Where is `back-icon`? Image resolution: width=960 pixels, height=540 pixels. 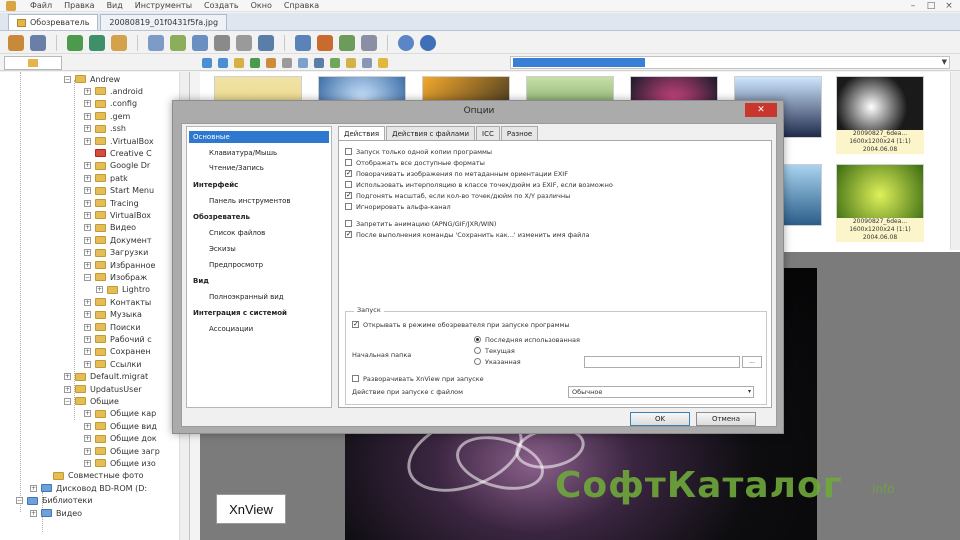
back-icon is located at coordinates (207, 62).